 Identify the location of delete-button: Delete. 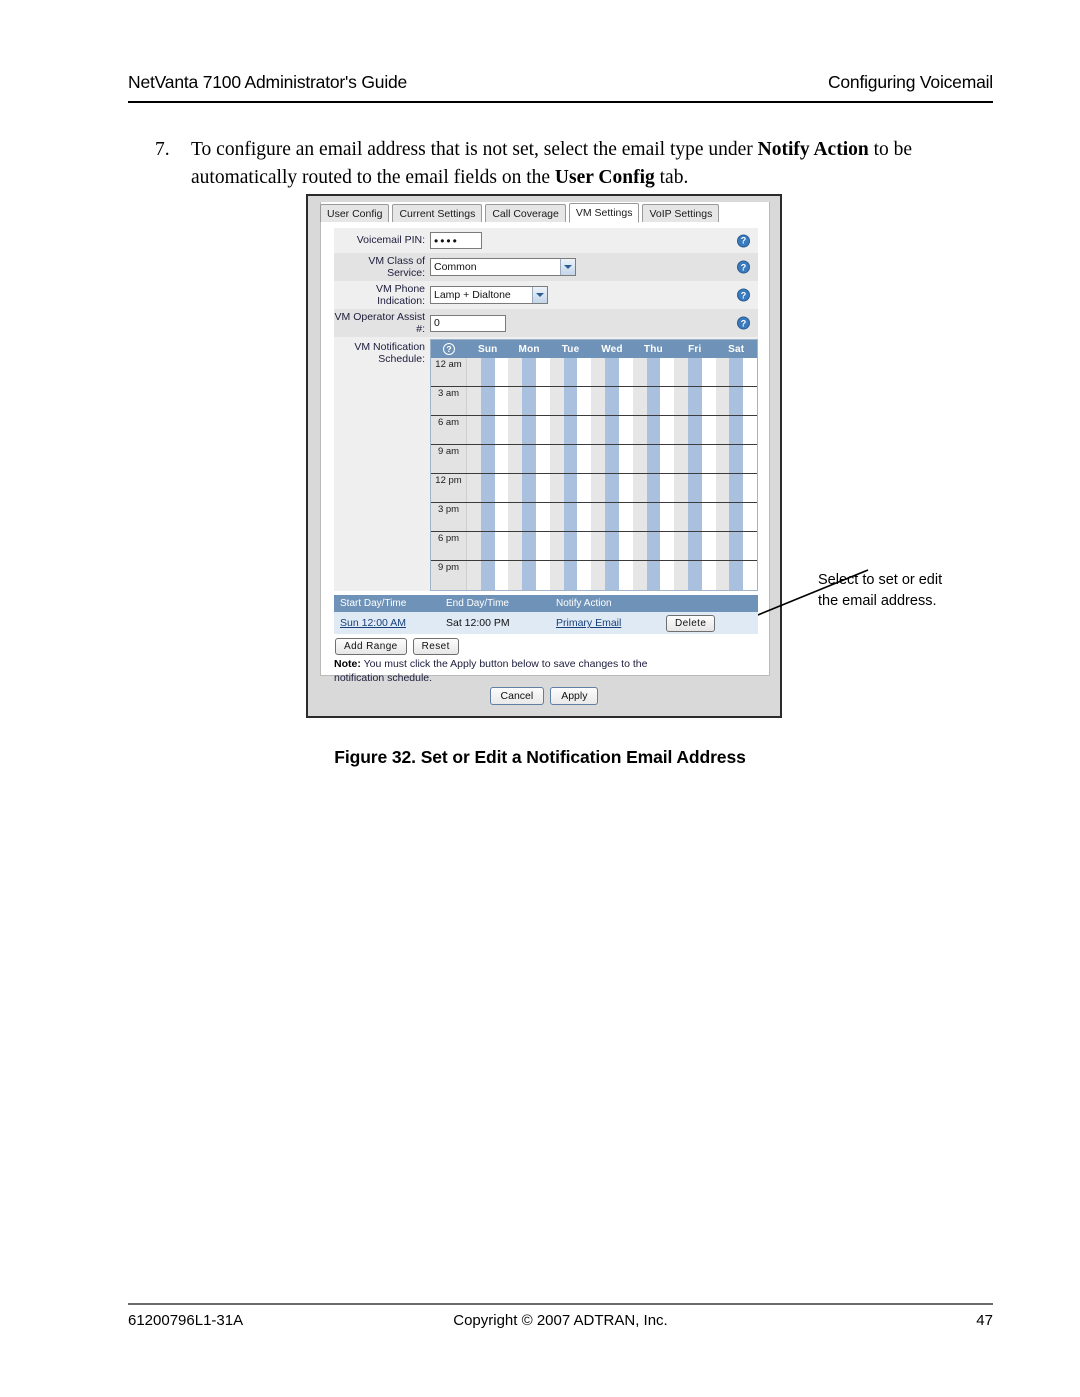
(691, 623).